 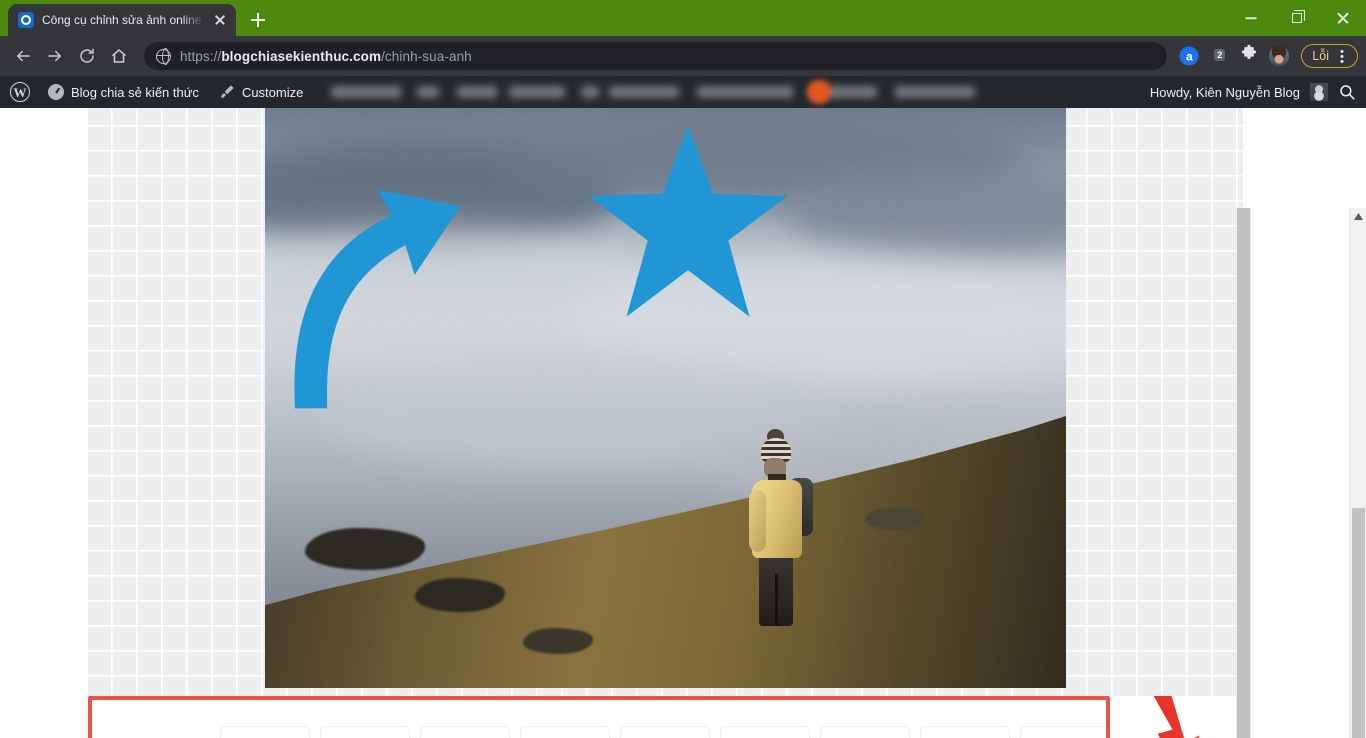 I want to click on tool-triangle: Triangle, so click(x=465, y=732).